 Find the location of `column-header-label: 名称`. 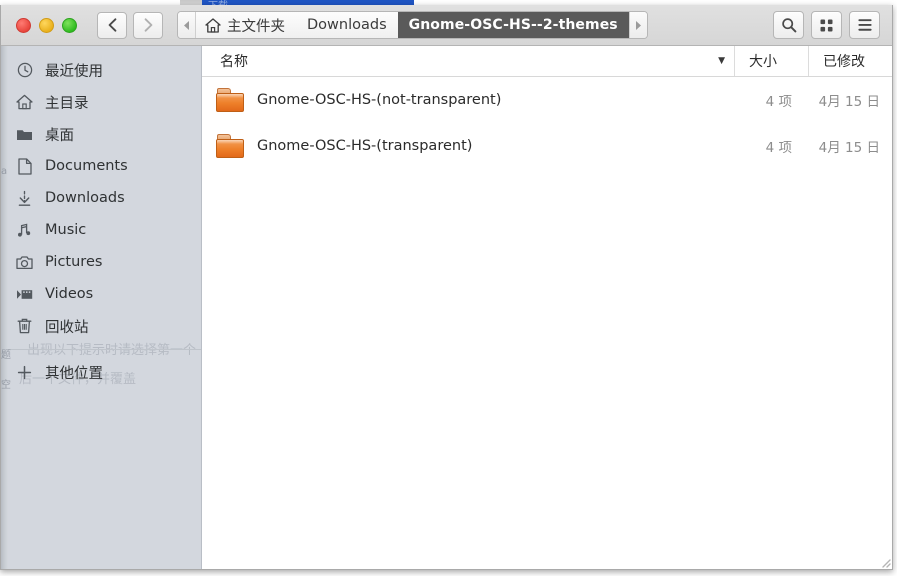

column-header-label: 名称 is located at coordinates (234, 62).